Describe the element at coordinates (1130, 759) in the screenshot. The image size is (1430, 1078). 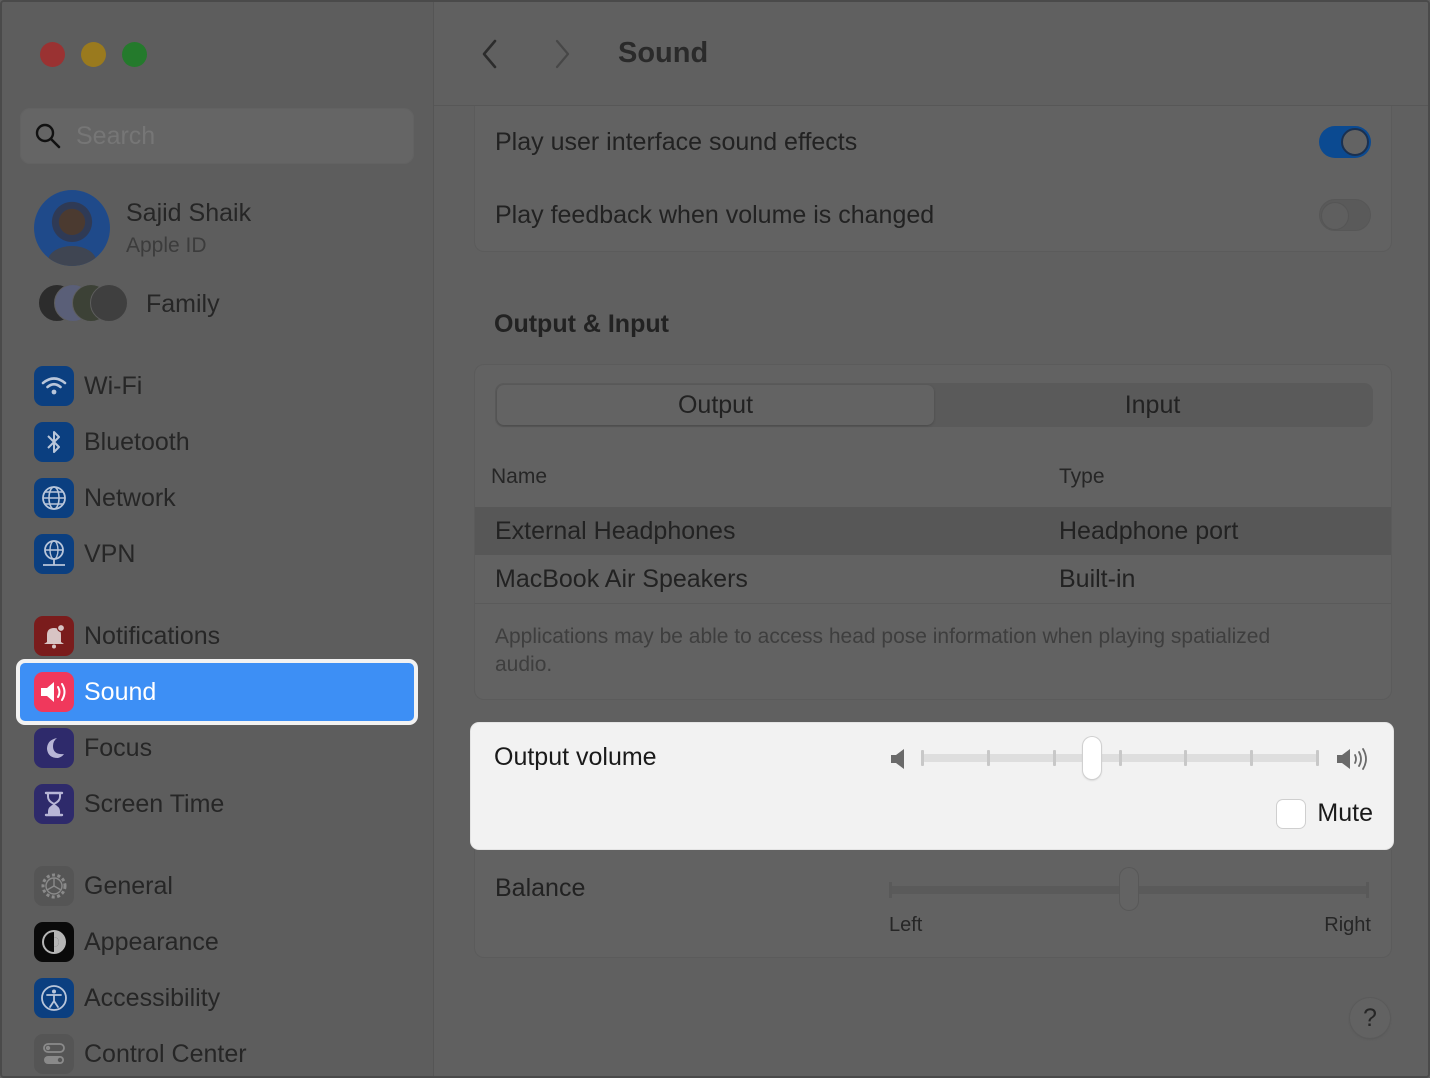
I see `output-volume-slider` at that location.